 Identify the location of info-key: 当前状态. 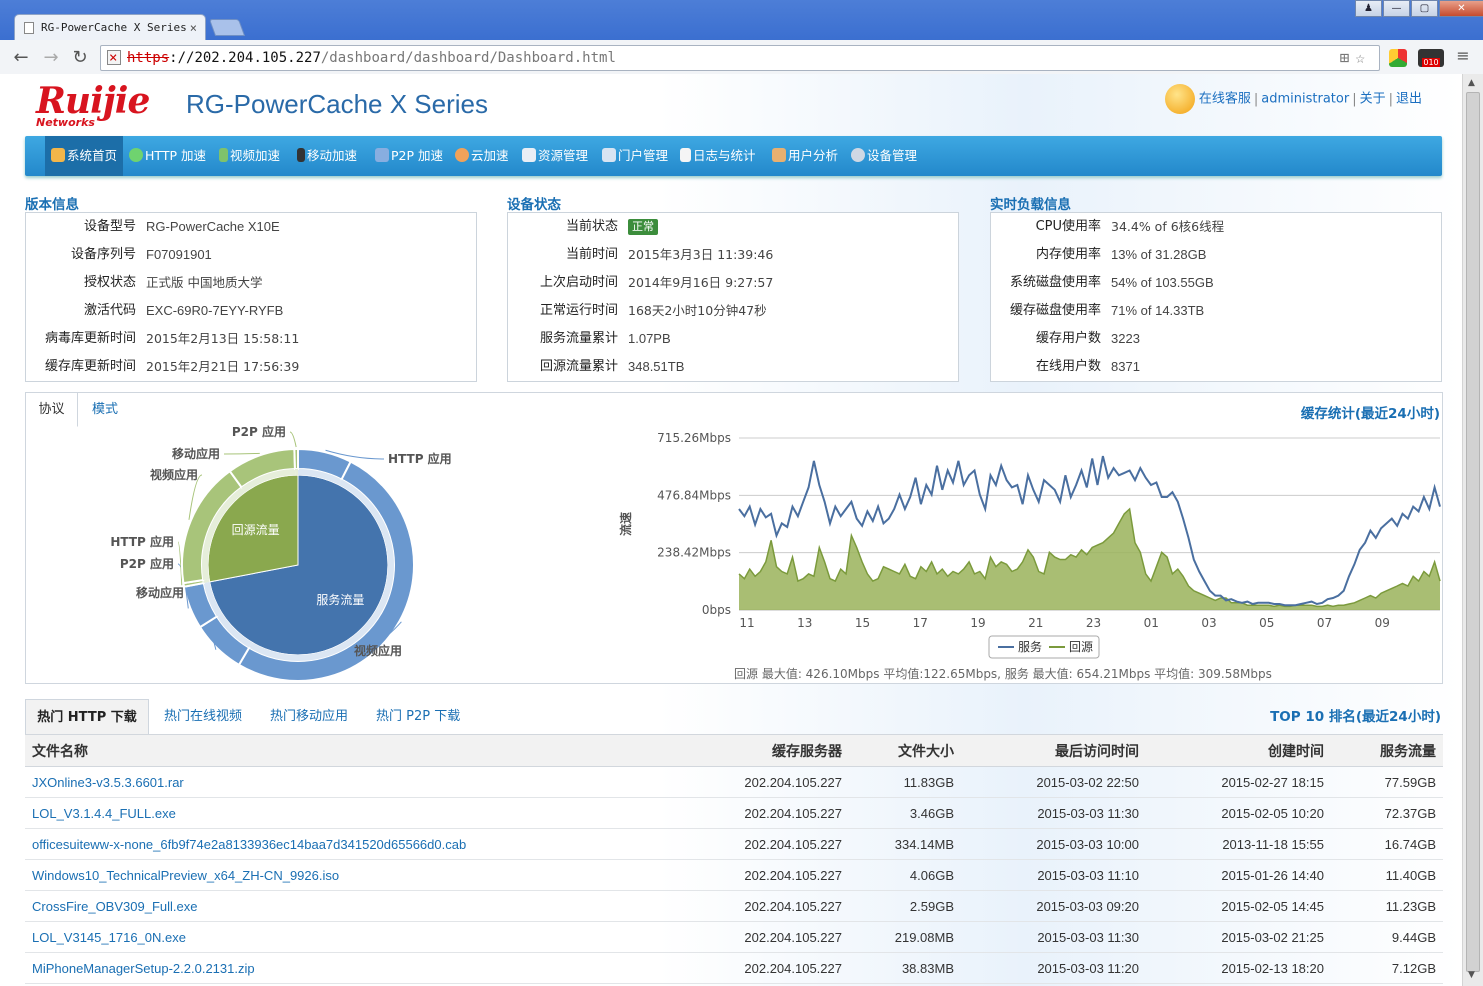
(591, 226).